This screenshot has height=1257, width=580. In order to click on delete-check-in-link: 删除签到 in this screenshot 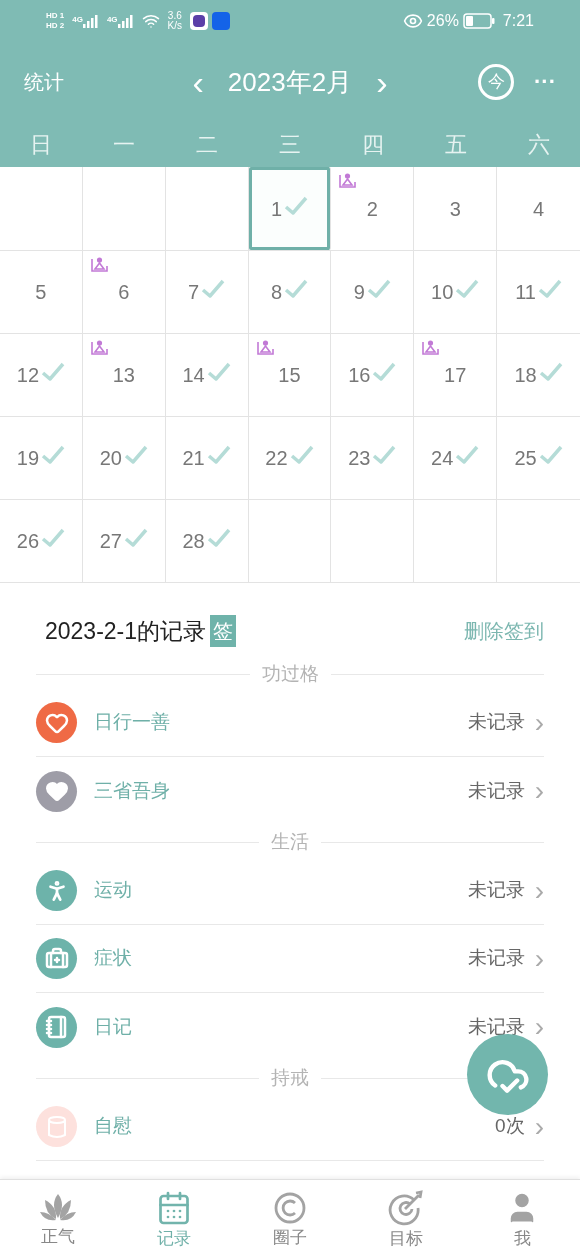, I will do `click(504, 631)`.